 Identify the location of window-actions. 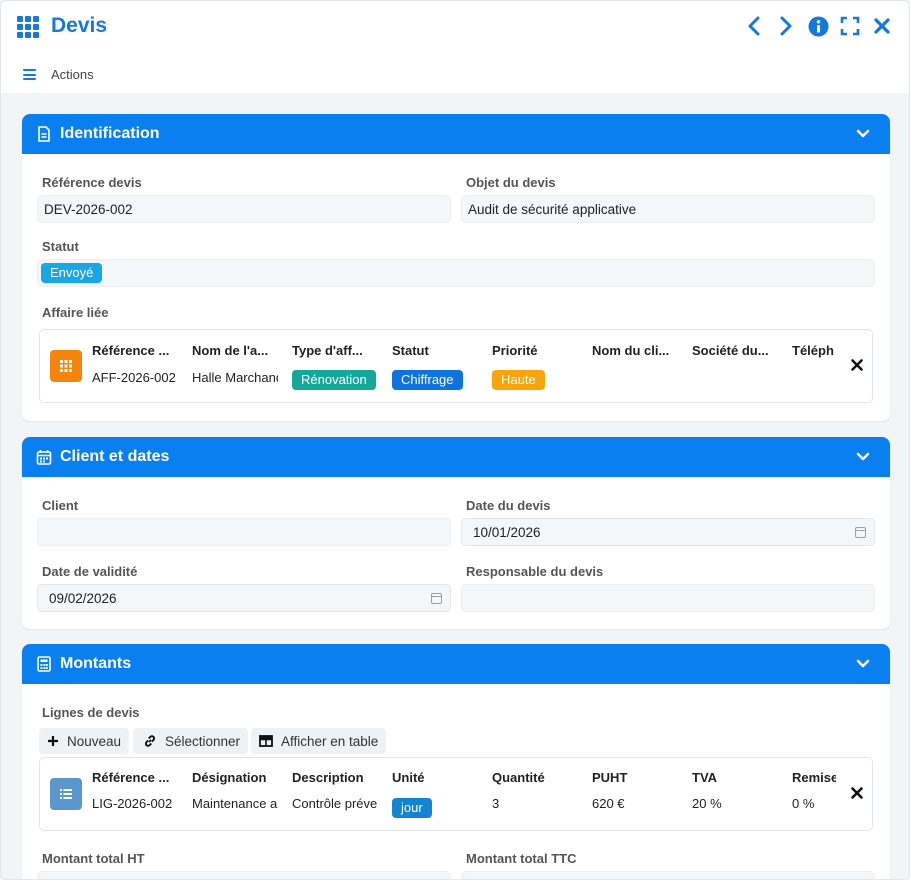
(818, 26).